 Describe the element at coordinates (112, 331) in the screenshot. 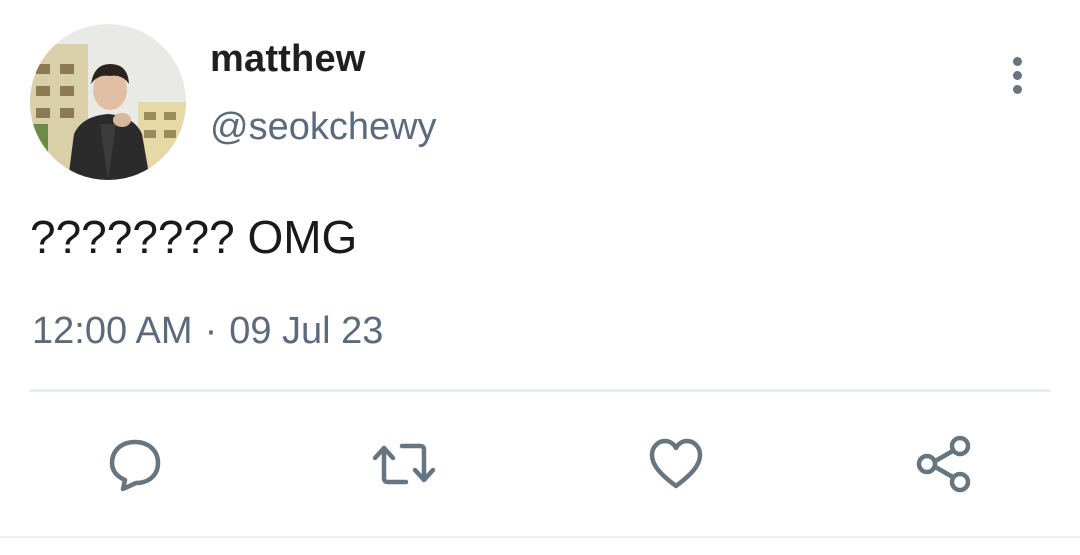

I see `tweet-time: 12:00 AM` at that location.